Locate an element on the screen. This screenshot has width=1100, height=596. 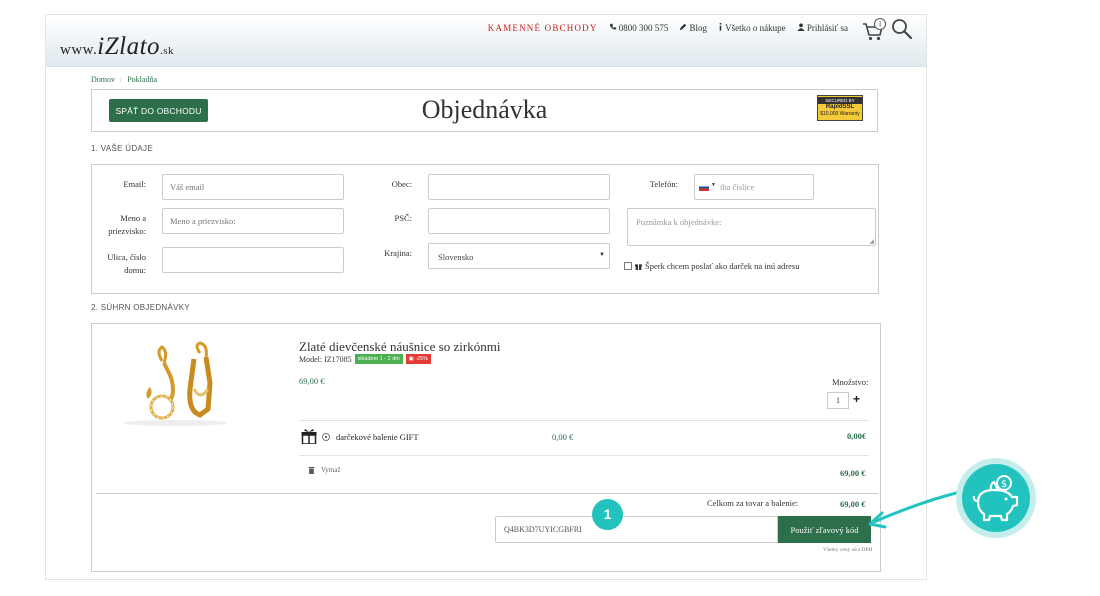
search-button is located at coordinates (902, 29).